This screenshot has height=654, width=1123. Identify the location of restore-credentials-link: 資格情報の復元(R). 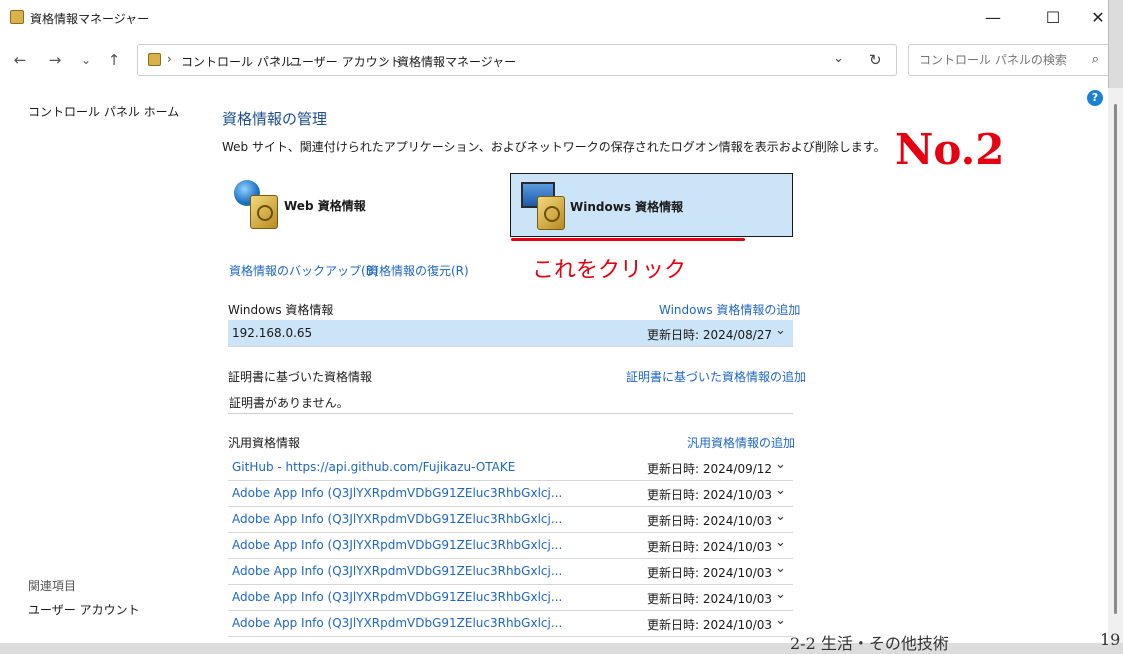
(418, 270).